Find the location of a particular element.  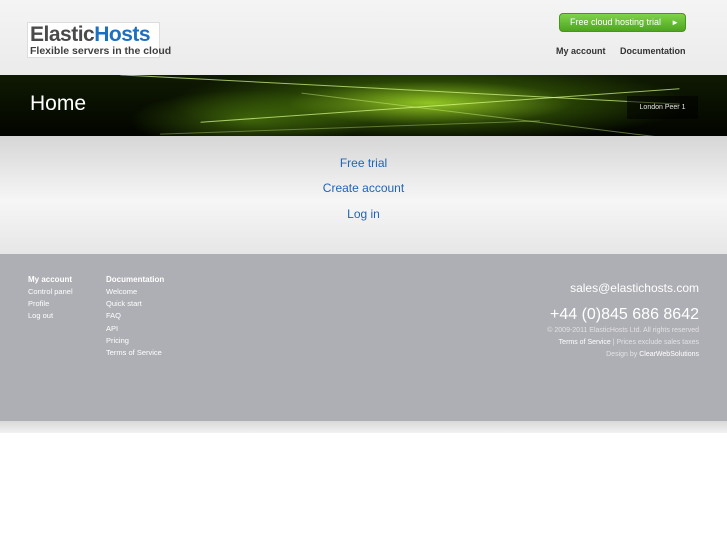

footer-link-terms: Terms of Service is located at coordinates (135, 353).